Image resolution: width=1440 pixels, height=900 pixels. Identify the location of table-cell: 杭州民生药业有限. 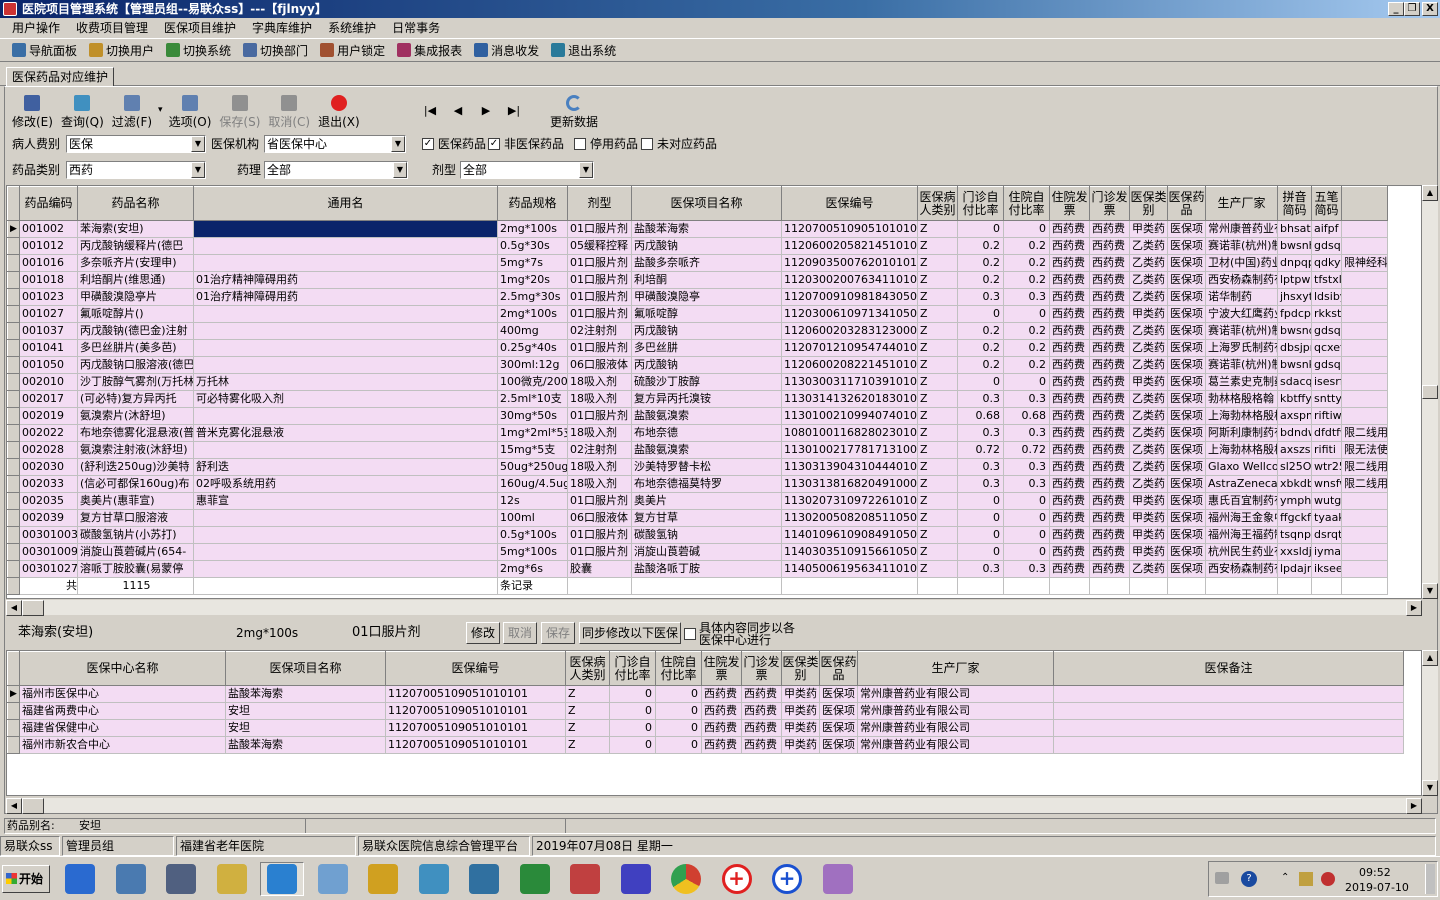
(1241, 552).